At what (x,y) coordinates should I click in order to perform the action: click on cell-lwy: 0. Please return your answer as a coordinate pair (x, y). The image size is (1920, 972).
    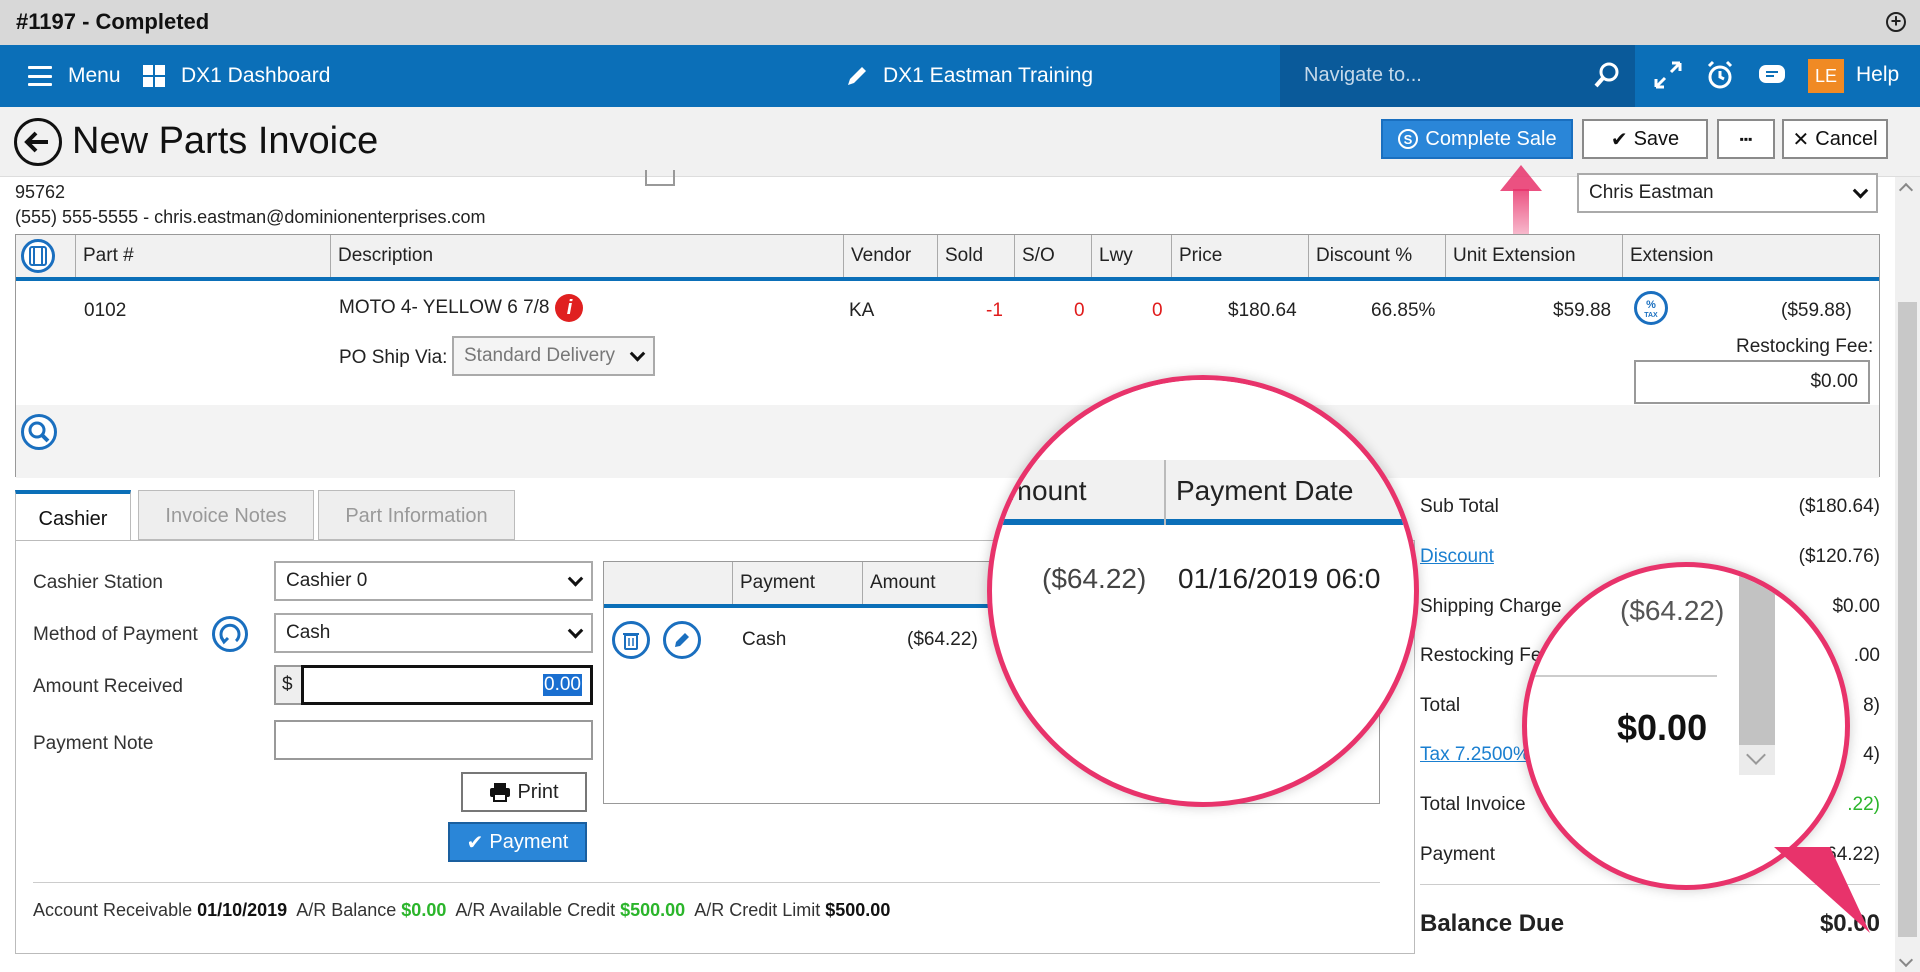
    Looking at the image, I should click on (1157, 310).